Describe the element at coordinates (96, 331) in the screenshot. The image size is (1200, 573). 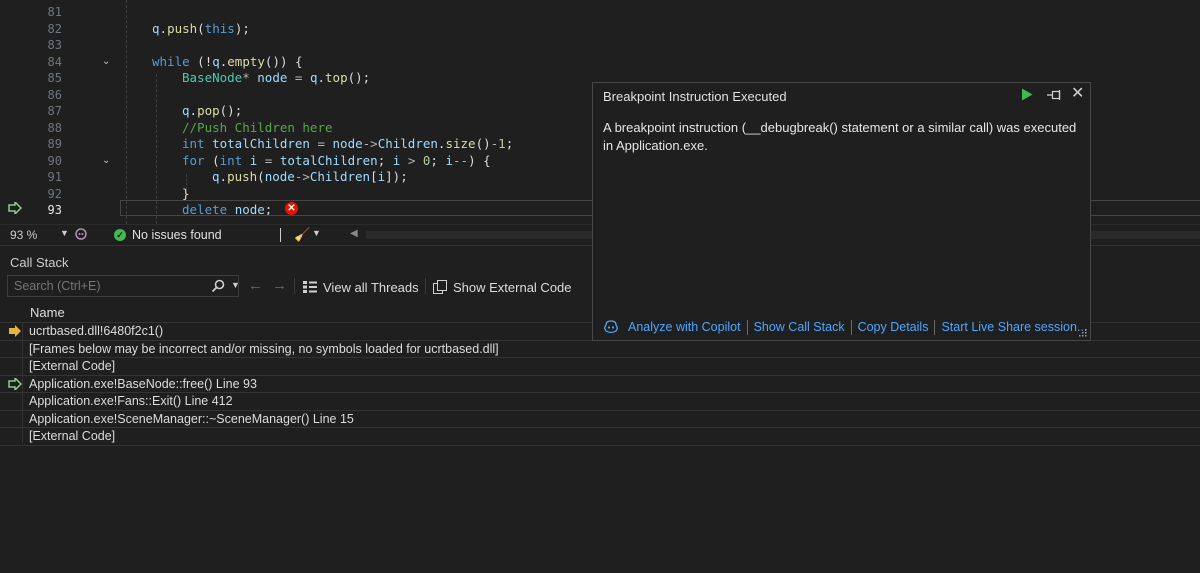
I see `call-stack-frame-name: ucrtbased.dll!6480f2c1()` at that location.